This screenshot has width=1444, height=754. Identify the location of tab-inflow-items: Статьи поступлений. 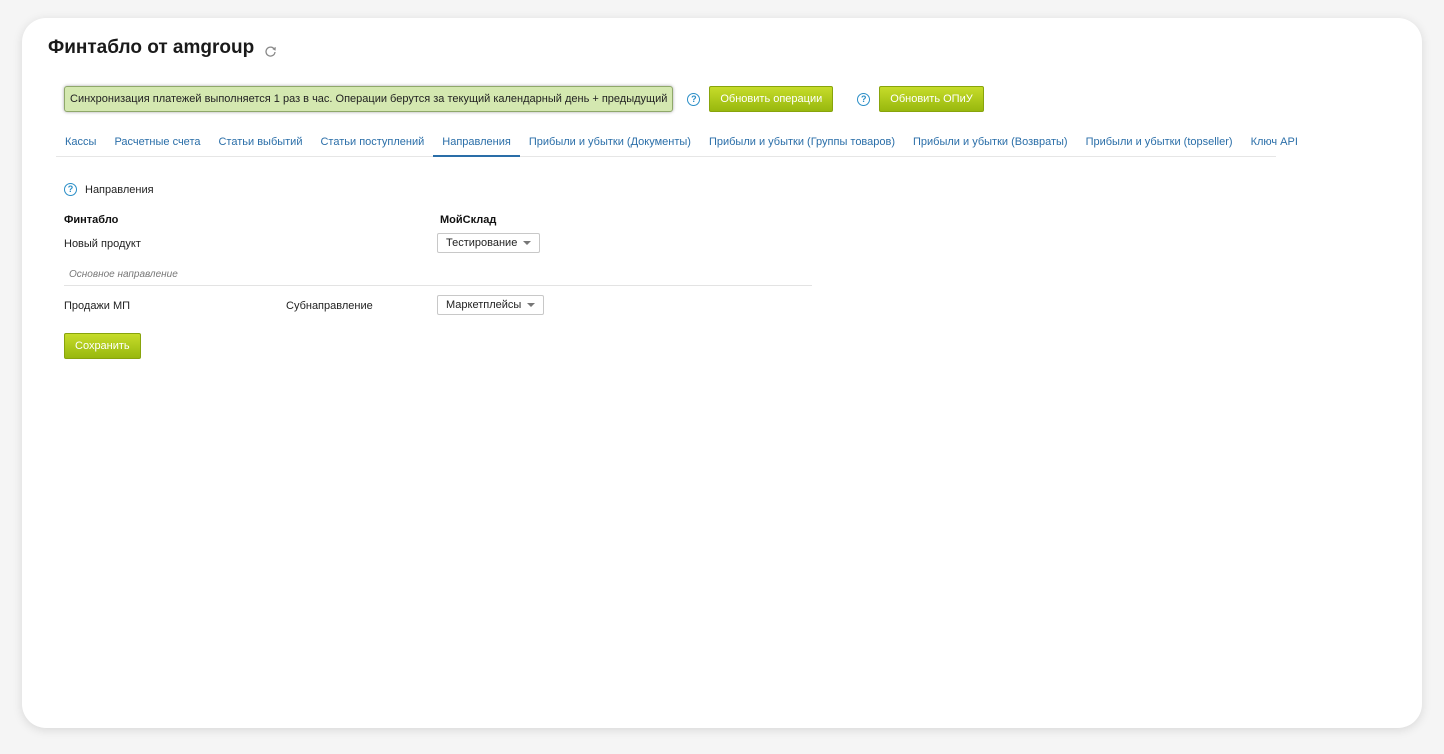
(372, 144).